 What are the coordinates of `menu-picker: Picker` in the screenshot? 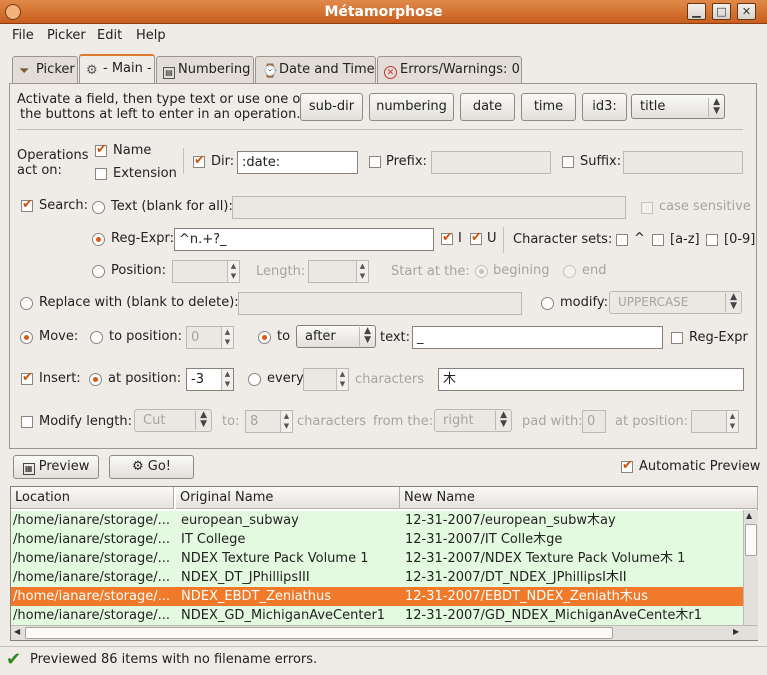 It's located at (66, 35).